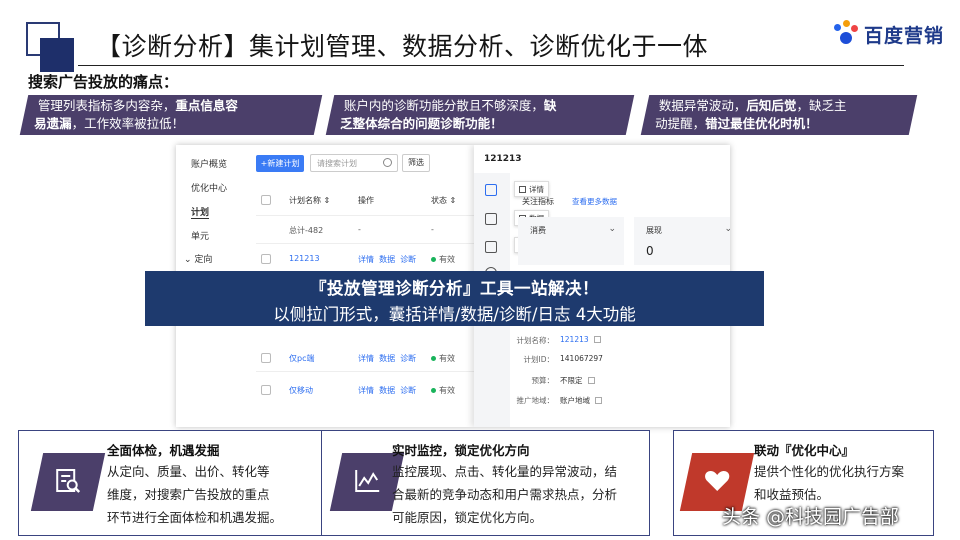 The image size is (960, 540). Describe the element at coordinates (354, 163) in the screenshot. I see `search-input: 请搜索计划` at that location.